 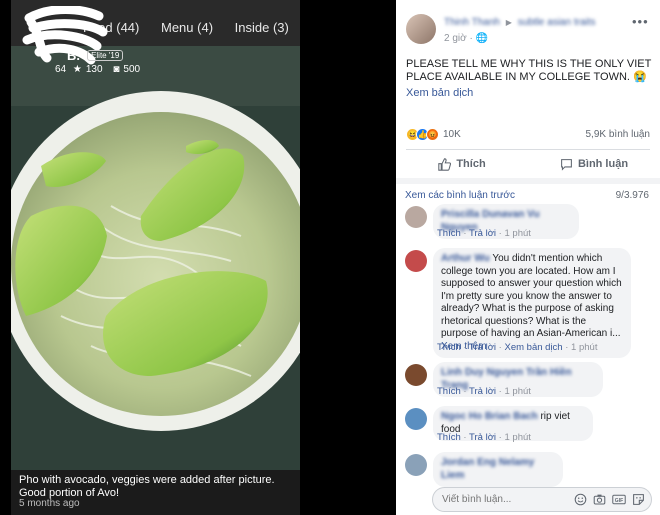 What do you see at coordinates (262, 27) in the screenshot?
I see `tab-inside: Inside (3)` at bounding box center [262, 27].